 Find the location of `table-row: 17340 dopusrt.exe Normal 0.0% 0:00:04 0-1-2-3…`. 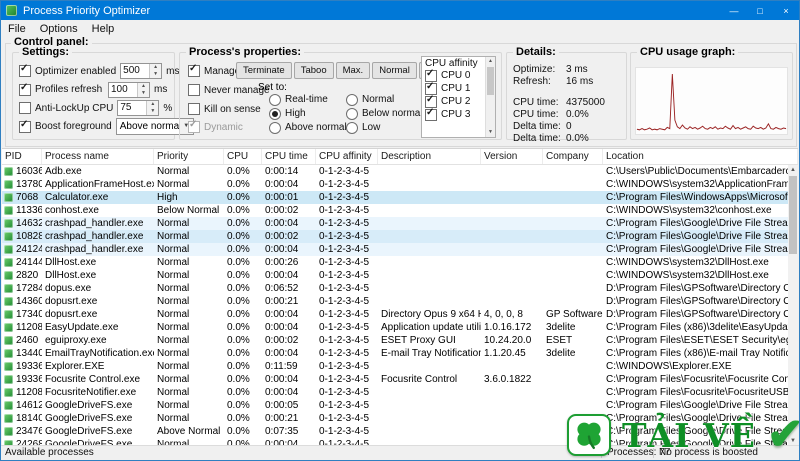

table-row: 17340 dopusrt.exe Normal 0.0% 0:00:04 0-1-2-3… is located at coordinates (395, 314).